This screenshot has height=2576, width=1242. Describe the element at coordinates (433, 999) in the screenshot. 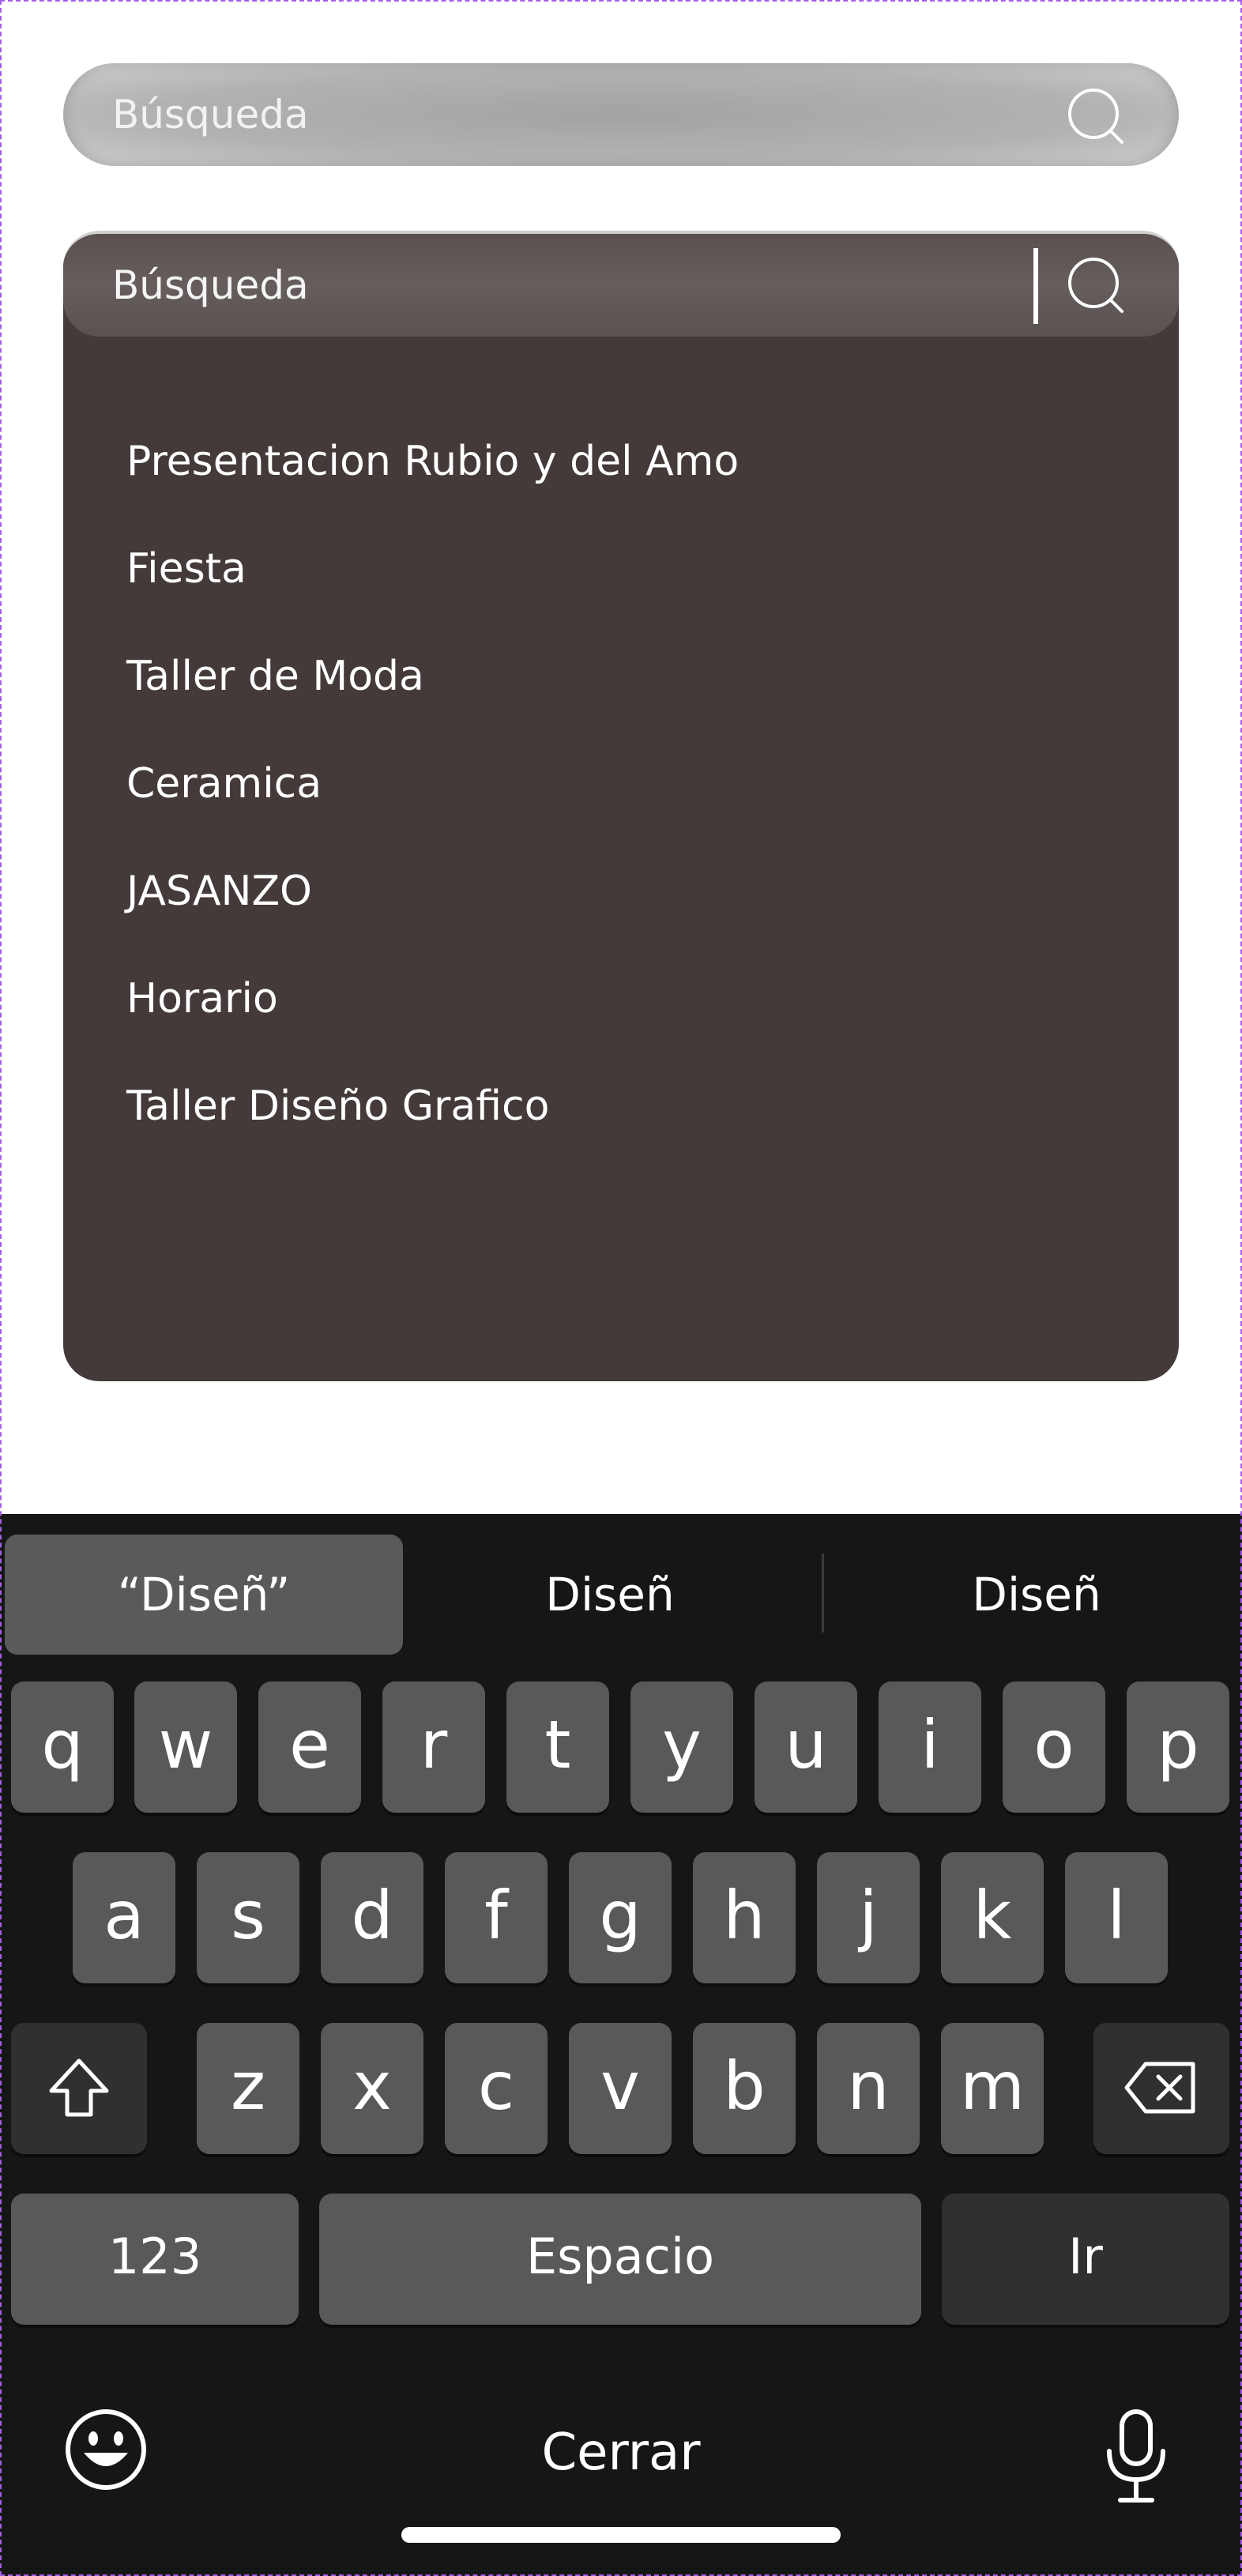

I see `result-item: Horario` at that location.